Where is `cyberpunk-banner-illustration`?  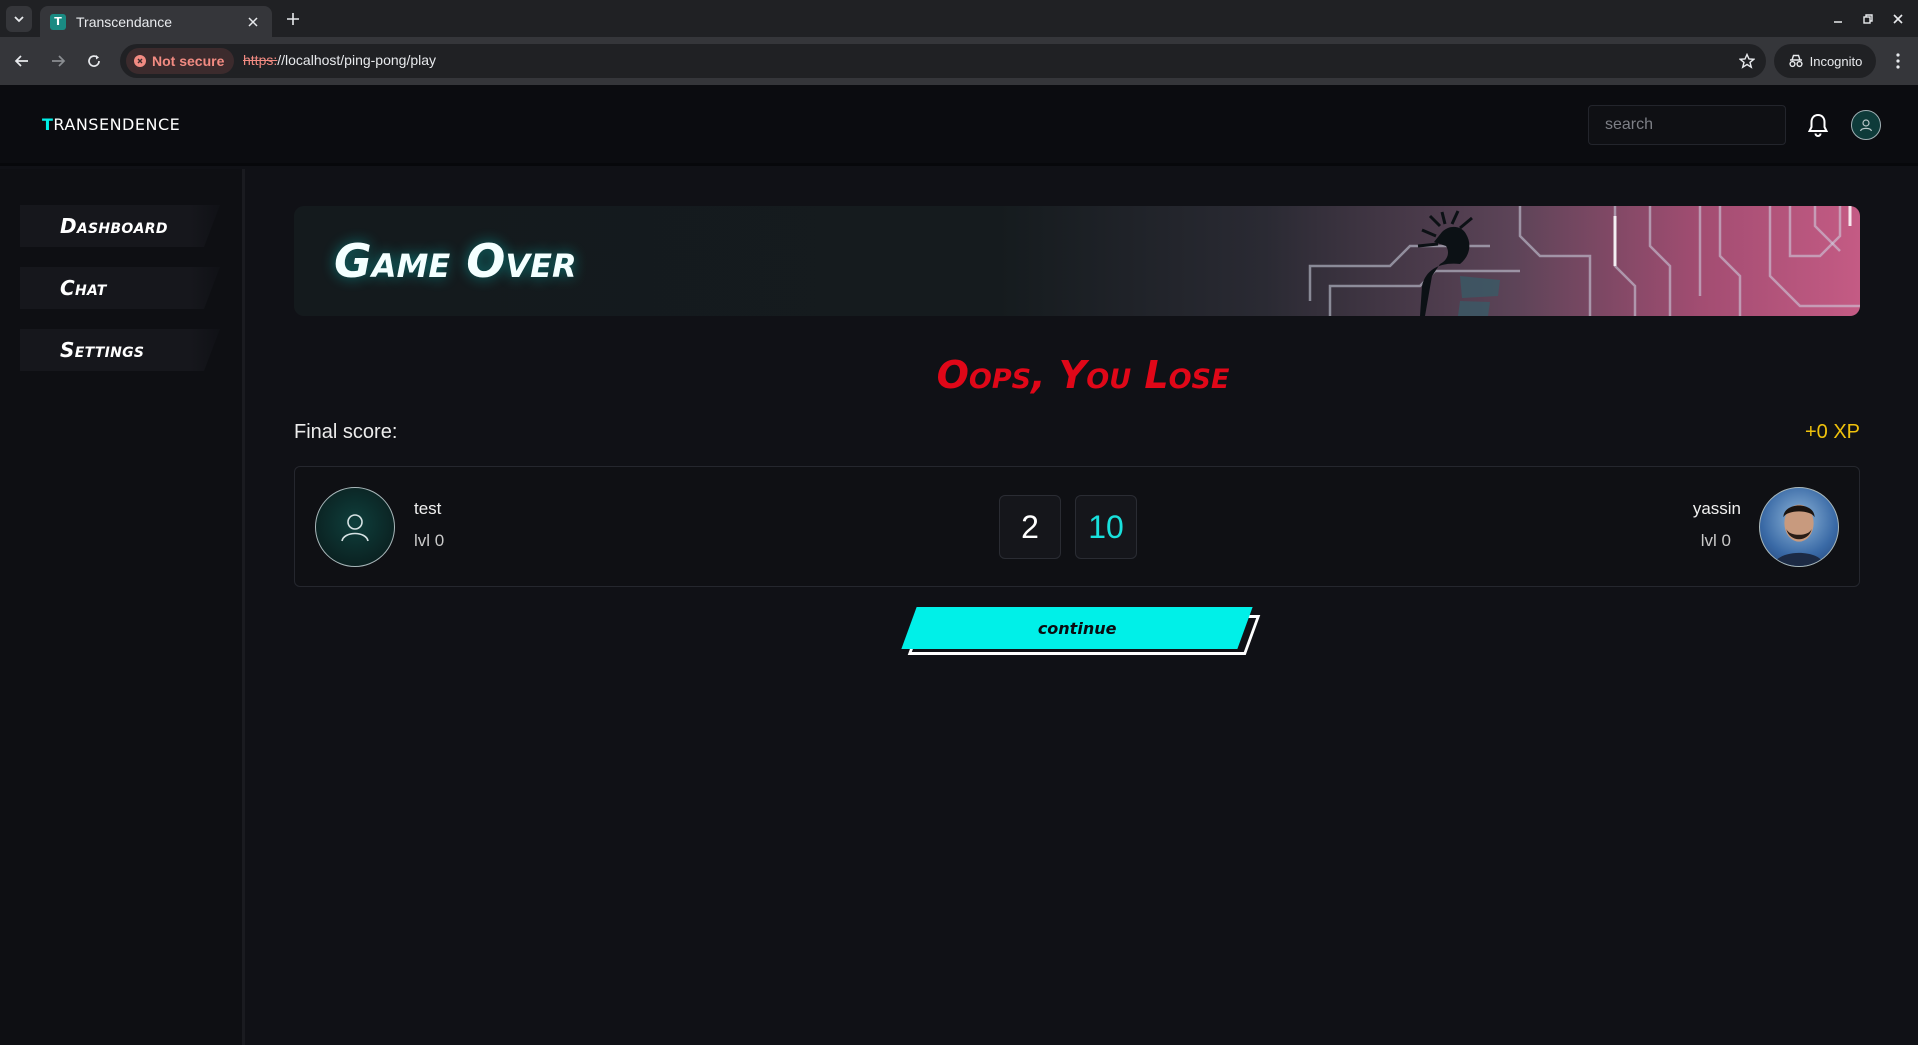
cyberpunk-banner-illustration is located at coordinates (1584, 261).